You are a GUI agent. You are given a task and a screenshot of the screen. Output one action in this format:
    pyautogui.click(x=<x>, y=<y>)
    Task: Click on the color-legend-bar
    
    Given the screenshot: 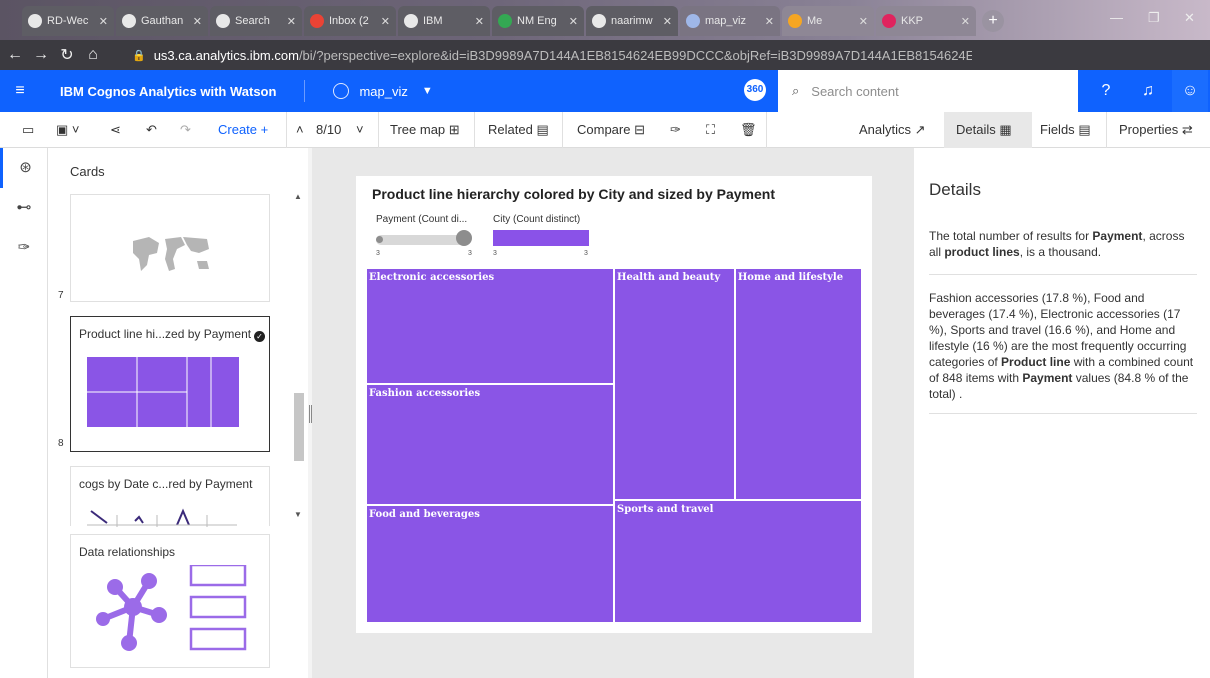 What is the action you would take?
    pyautogui.click(x=541, y=238)
    